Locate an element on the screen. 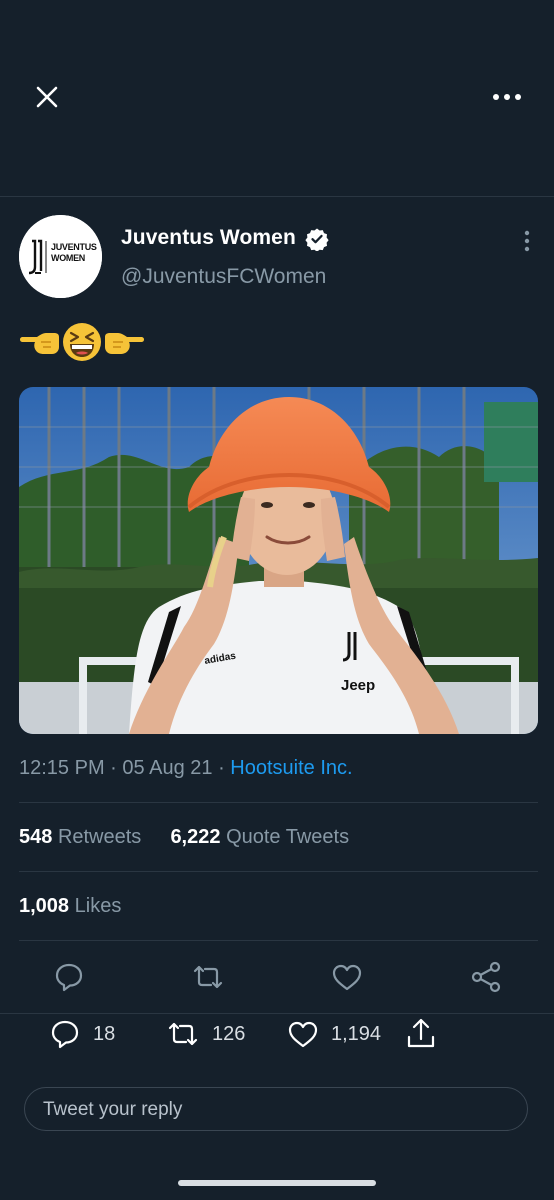 Image resolution: width=554 pixels, height=1200 pixels. grinning-squinting-face-icon is located at coordinates (82, 342).